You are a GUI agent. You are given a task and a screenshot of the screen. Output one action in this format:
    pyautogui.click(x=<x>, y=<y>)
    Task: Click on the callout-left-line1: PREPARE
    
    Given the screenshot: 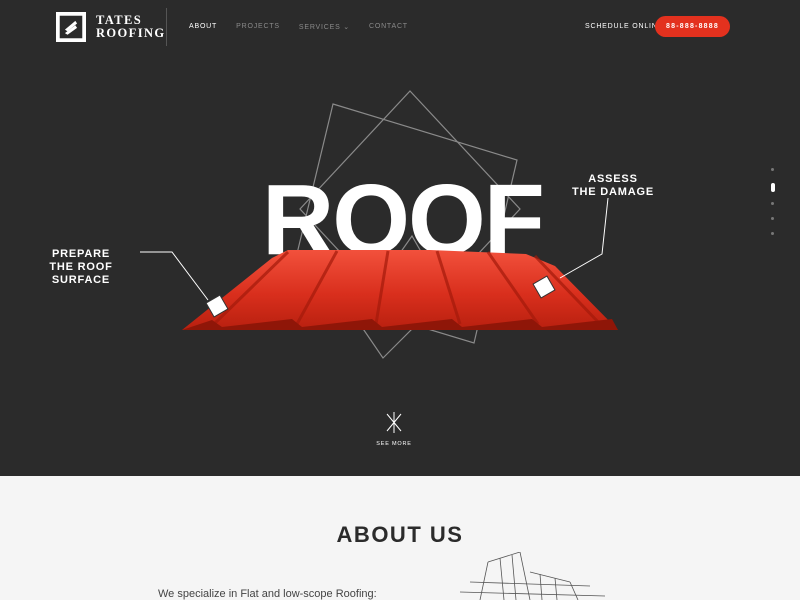 What is the action you would take?
    pyautogui.click(x=81, y=254)
    